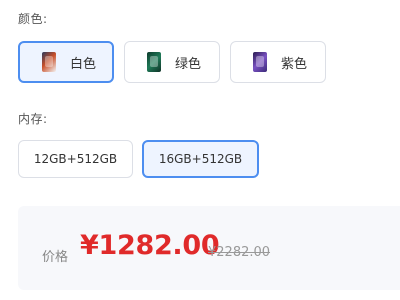  I want to click on phone-thumbnail-white-icon, so click(49, 62).